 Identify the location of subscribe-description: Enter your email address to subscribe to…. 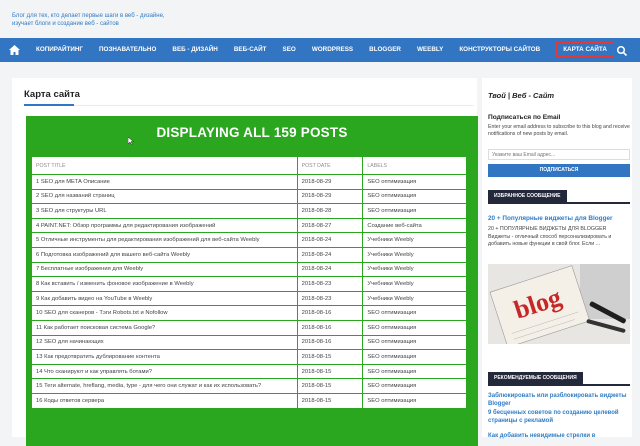
(559, 130).